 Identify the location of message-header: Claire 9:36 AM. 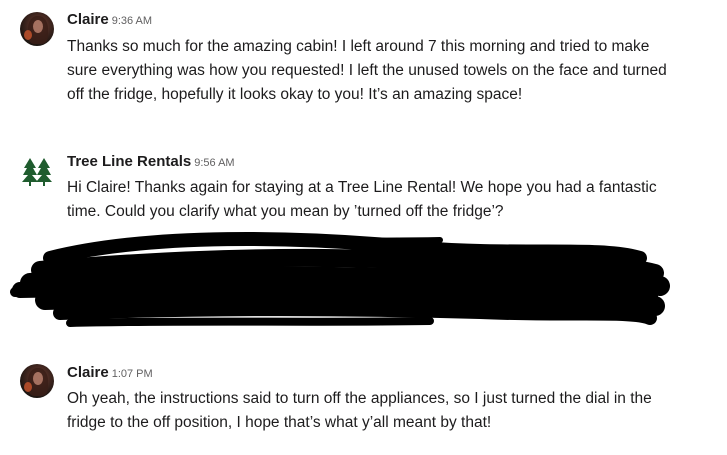
(109, 21).